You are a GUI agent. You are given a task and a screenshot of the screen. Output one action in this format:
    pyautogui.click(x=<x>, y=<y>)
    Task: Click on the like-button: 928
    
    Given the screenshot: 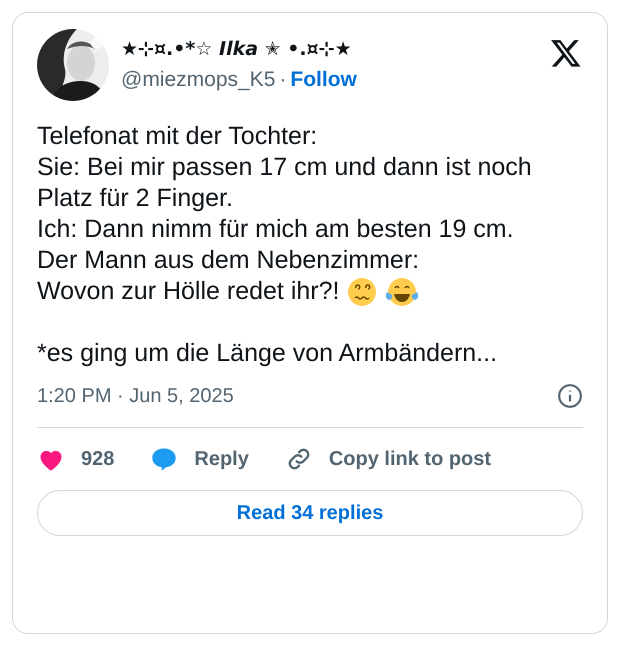 What is the action you would take?
    pyautogui.click(x=75, y=459)
    